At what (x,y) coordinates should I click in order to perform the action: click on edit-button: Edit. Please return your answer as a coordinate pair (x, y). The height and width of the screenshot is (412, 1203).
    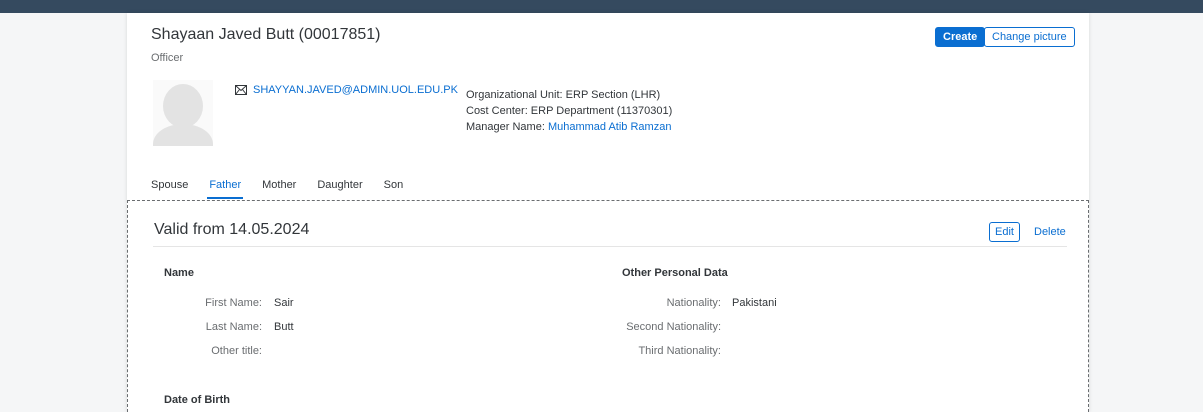
    Looking at the image, I should click on (1004, 232).